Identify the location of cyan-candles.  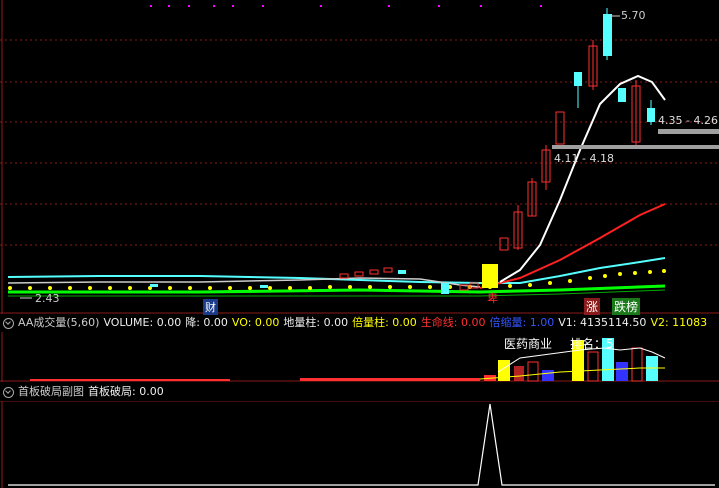
(614, 68).